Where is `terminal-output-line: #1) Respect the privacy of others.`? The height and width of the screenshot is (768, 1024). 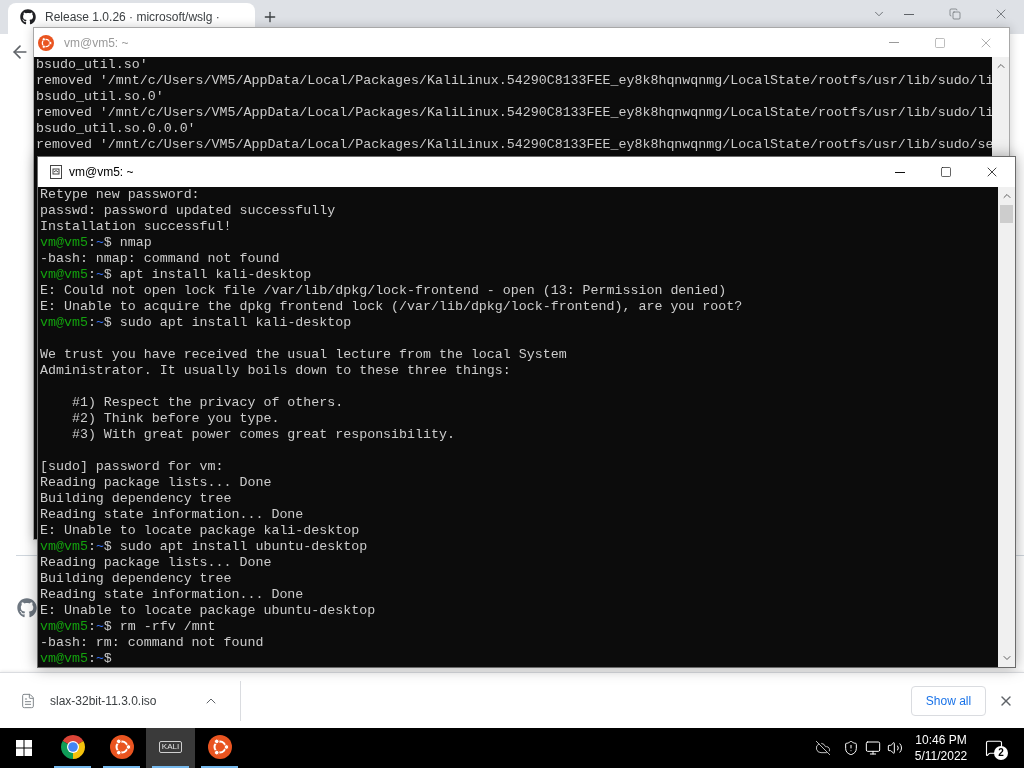
terminal-output-line: #1) Respect the privacy of others. is located at coordinates (207, 403).